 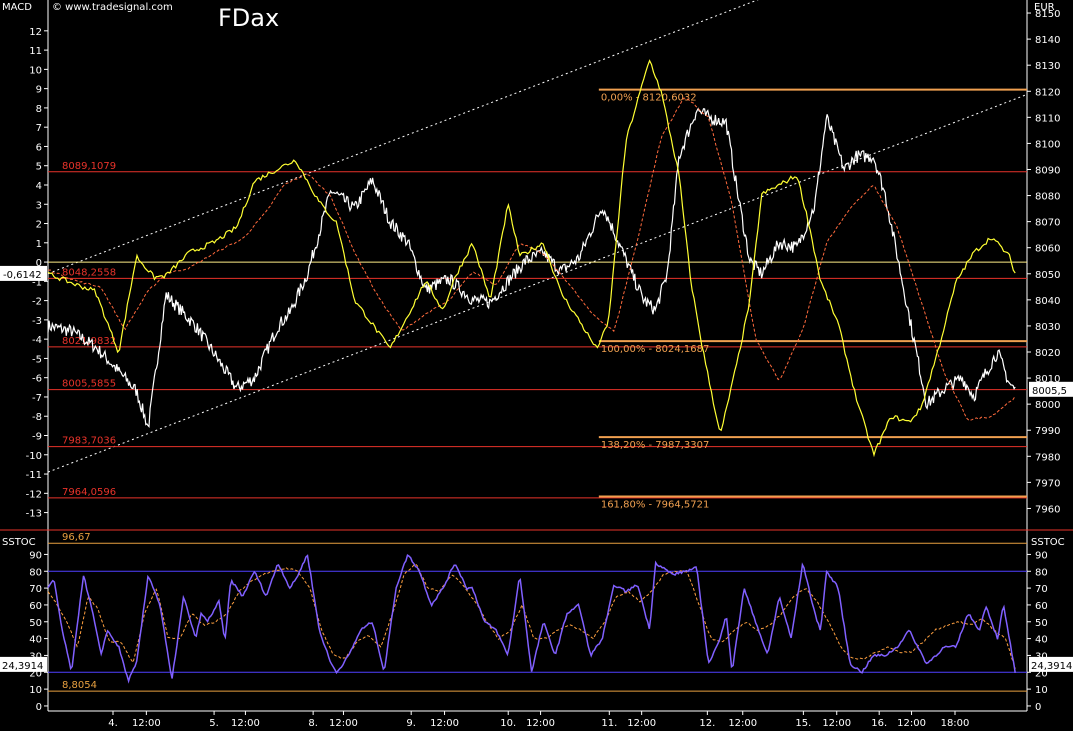 I want to click on price-tick-label: 8090, so click(x=1047, y=170).